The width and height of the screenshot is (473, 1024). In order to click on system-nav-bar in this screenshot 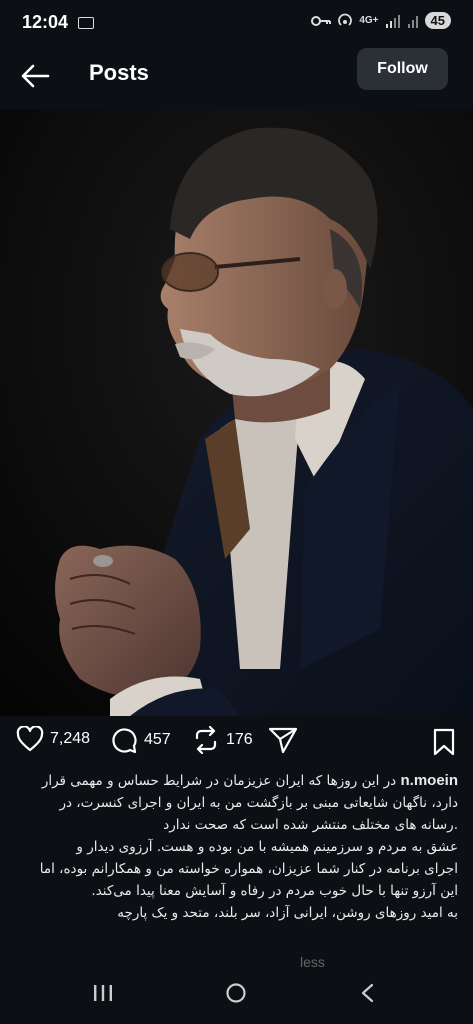, I will do `click(236, 996)`.